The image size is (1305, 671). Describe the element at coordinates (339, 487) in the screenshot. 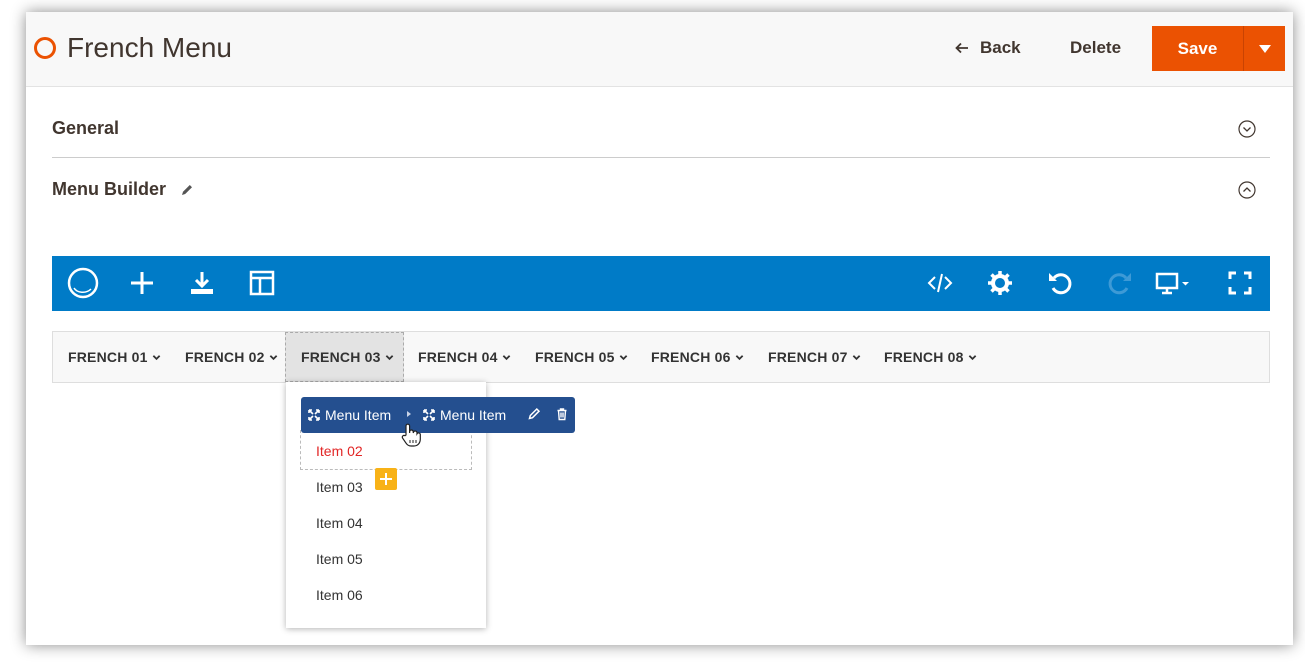

I see `list-item: Item 03` at that location.